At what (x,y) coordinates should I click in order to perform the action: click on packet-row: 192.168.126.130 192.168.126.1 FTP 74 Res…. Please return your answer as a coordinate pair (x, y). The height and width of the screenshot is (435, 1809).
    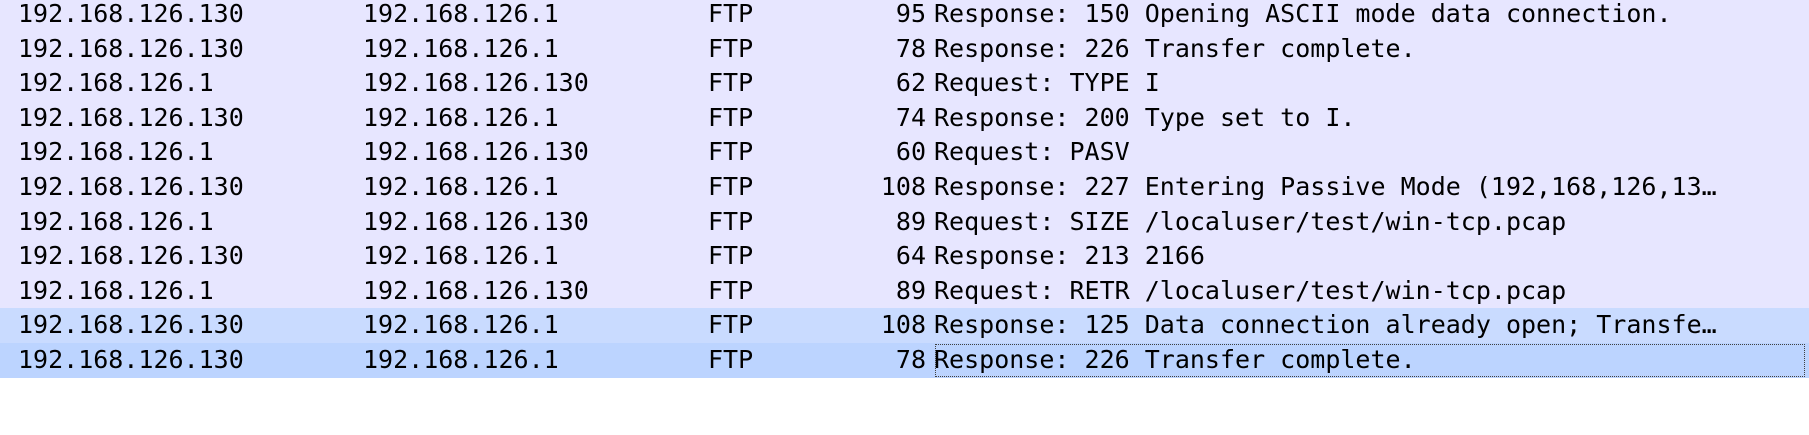
    Looking at the image, I should click on (904, 118).